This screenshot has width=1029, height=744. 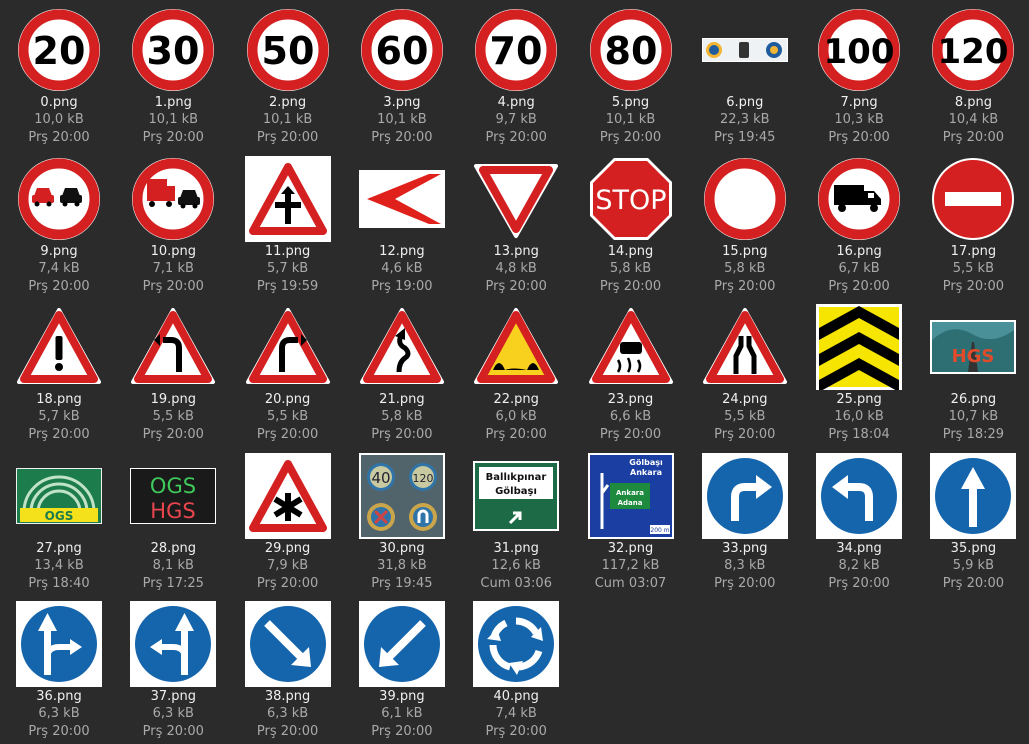 What do you see at coordinates (973, 251) in the screenshot?
I see `file-name: 17.png` at bounding box center [973, 251].